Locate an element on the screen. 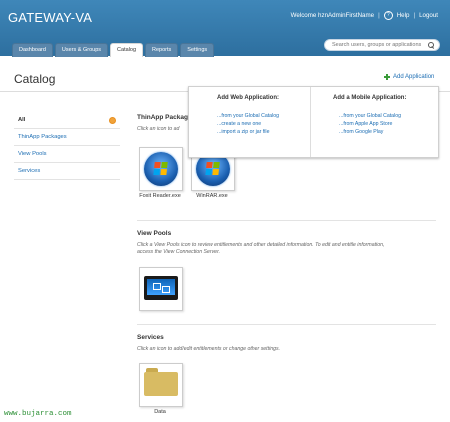 This screenshot has width=450, height=422. watermark-text: www.bujarra.com is located at coordinates (38, 414).